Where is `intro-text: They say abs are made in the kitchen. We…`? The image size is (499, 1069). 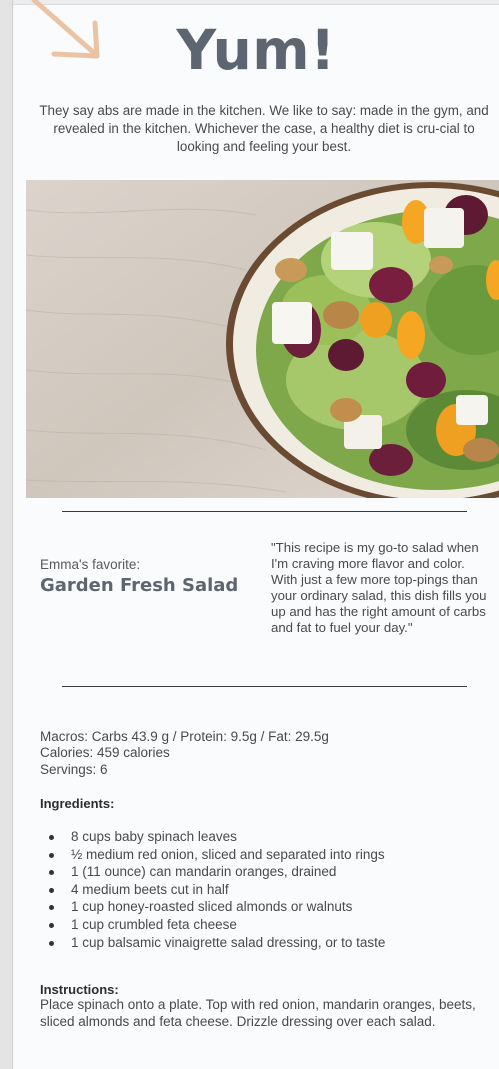 intro-text: They say abs are made in the kitchen. We… is located at coordinates (264, 128).